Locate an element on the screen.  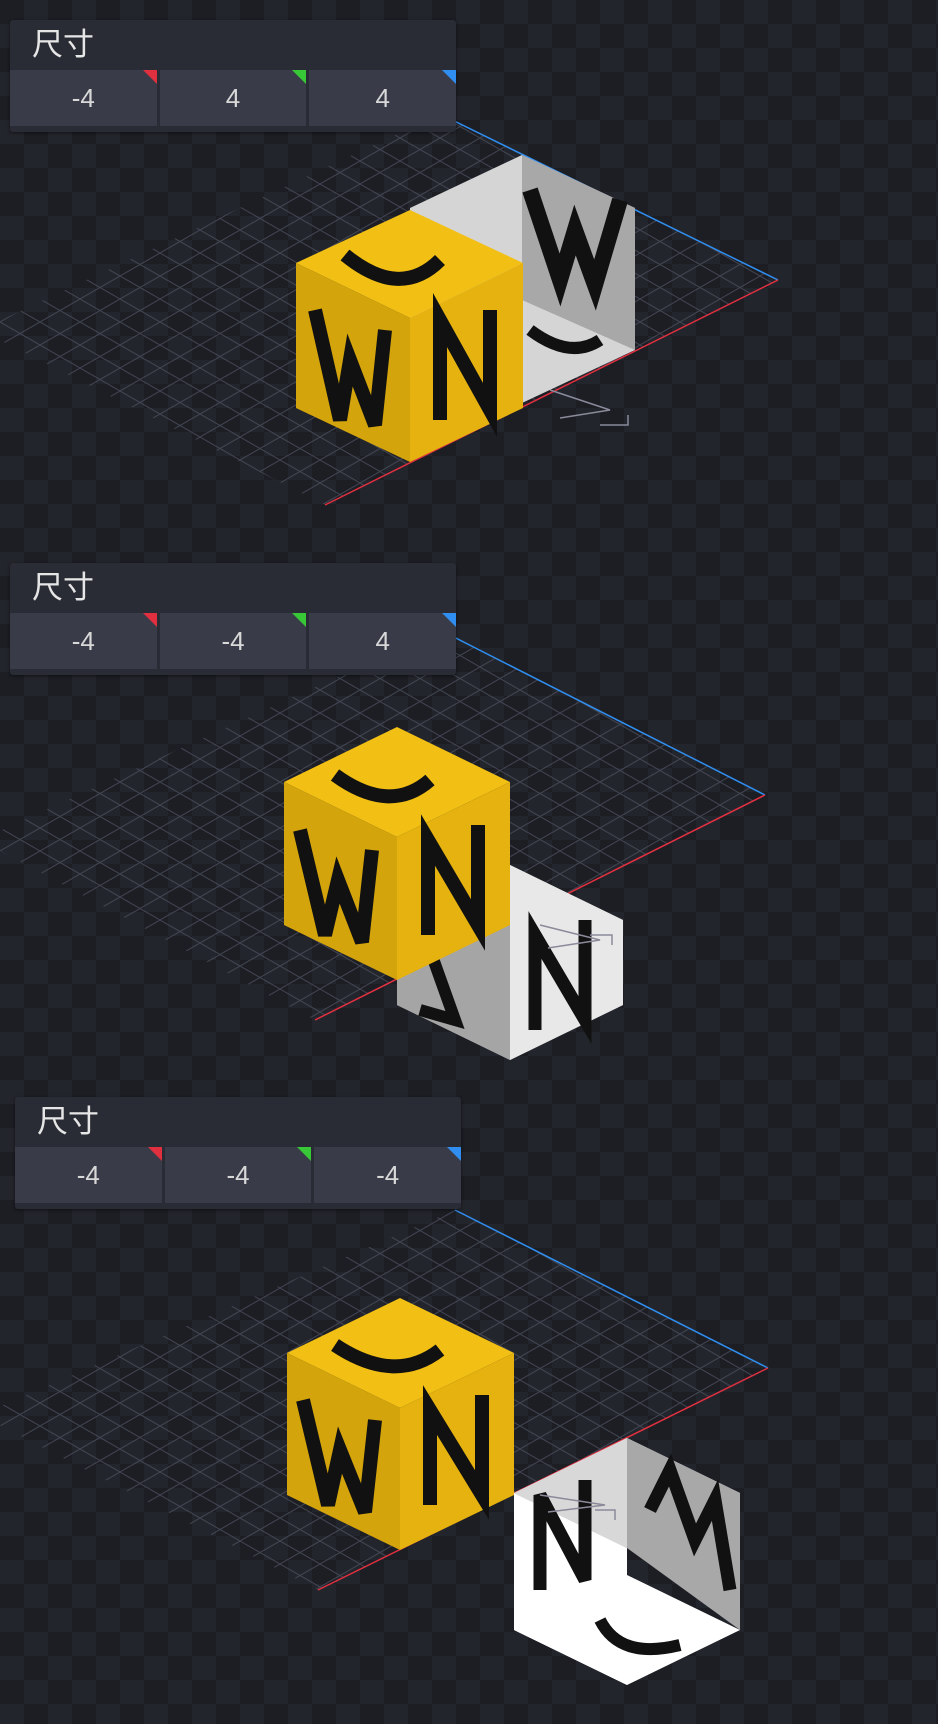
size-y-input: 4 is located at coordinates (233, 98).